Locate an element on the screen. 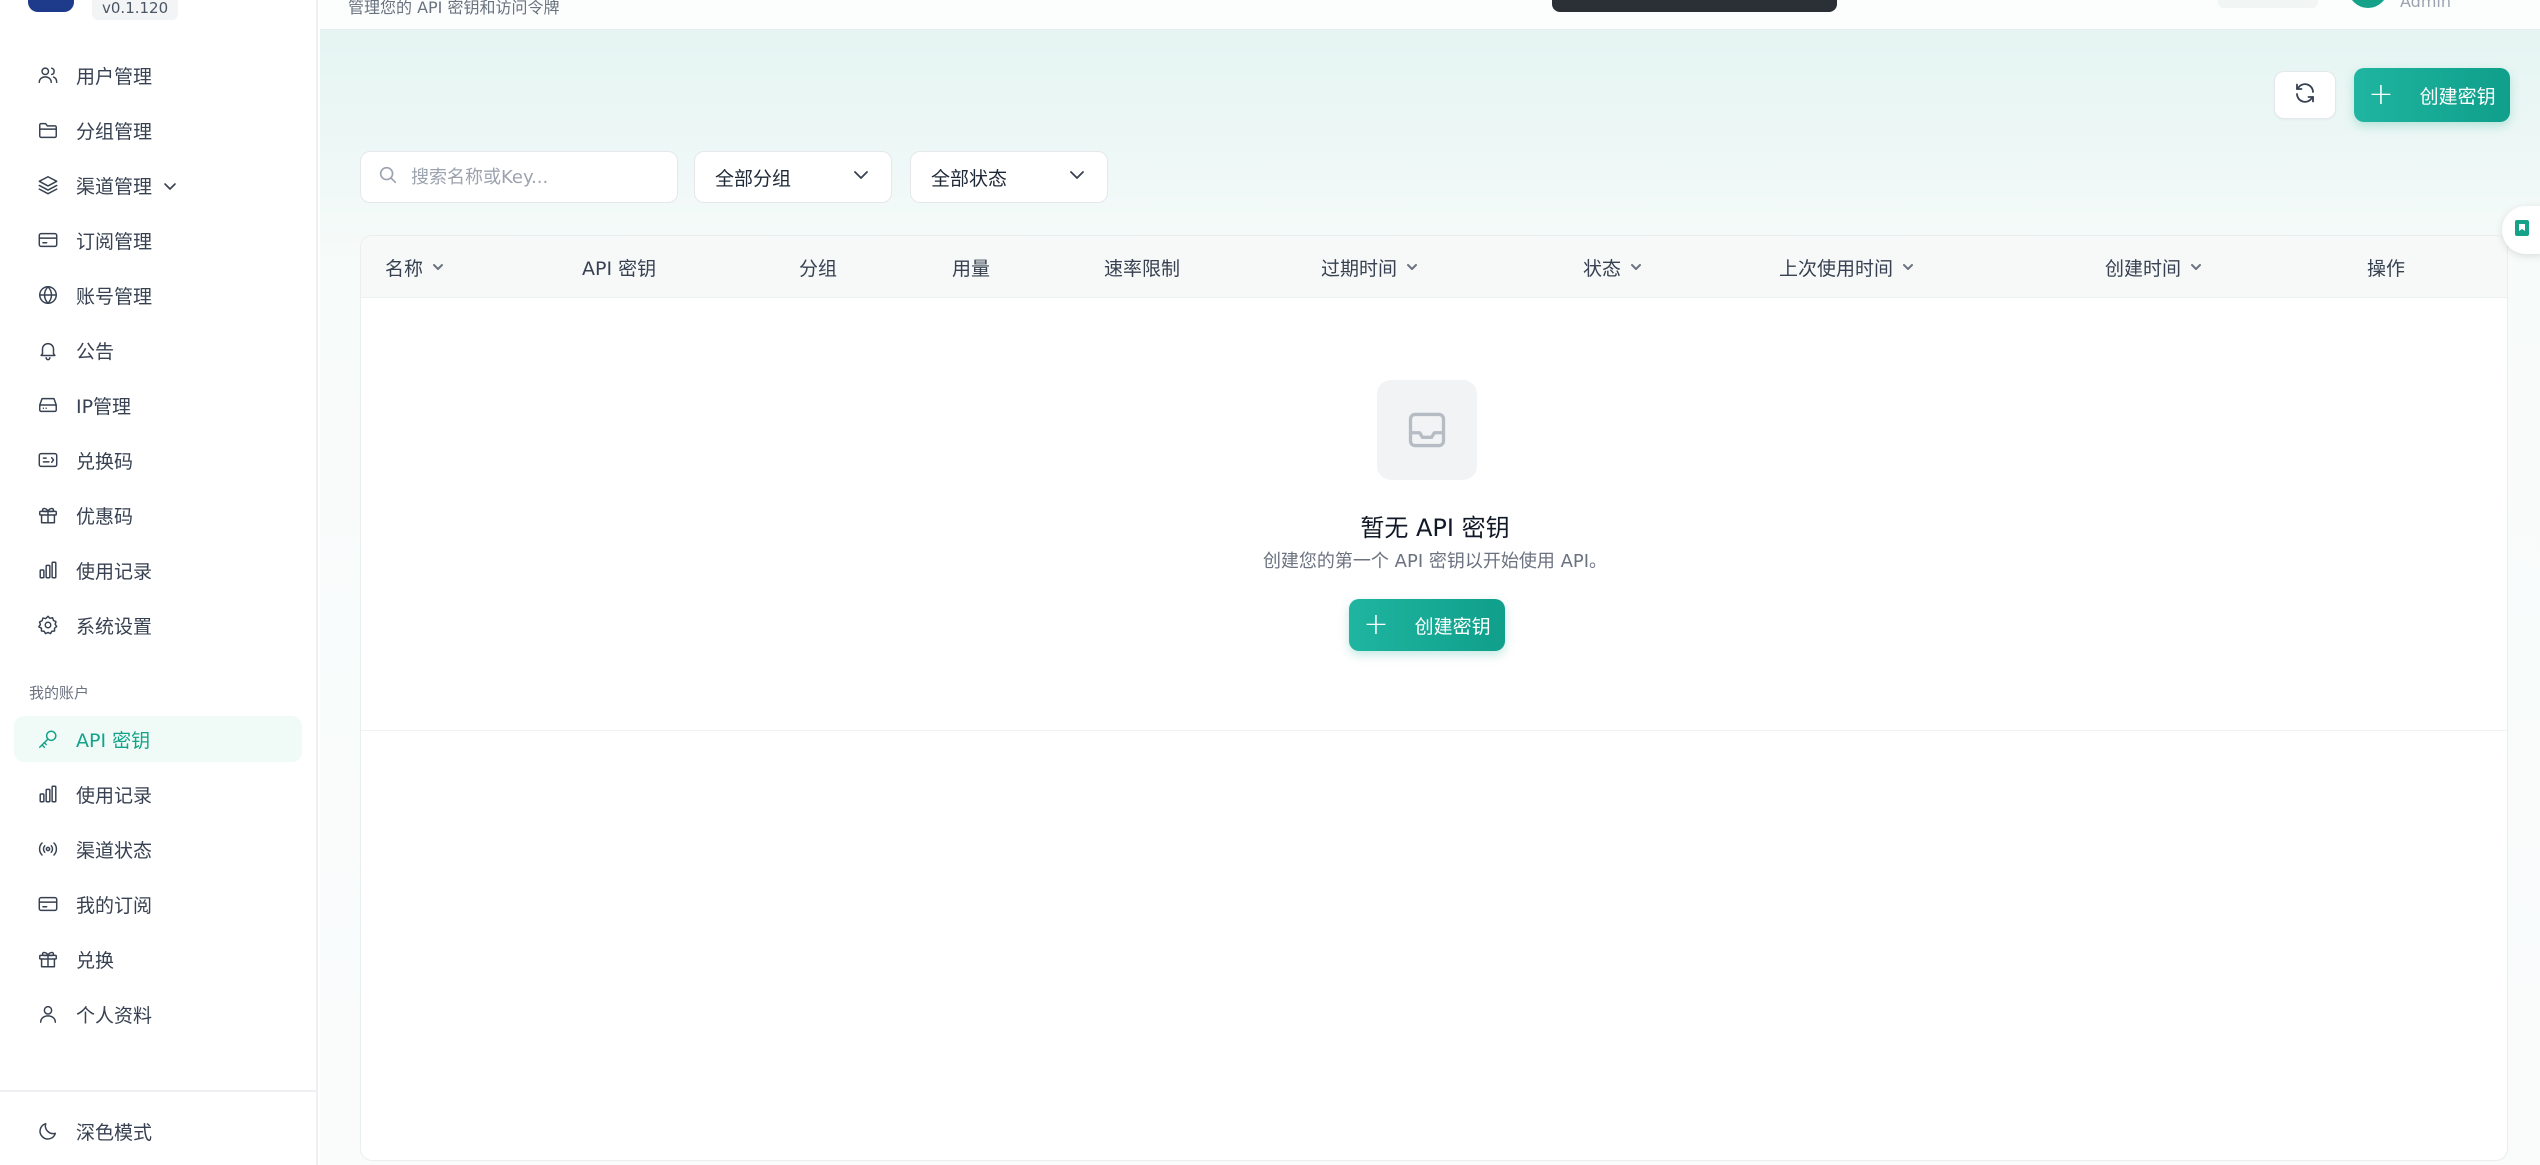 The image size is (2540, 1165). sidebar-item-label: 兑换码 is located at coordinates (105, 461).